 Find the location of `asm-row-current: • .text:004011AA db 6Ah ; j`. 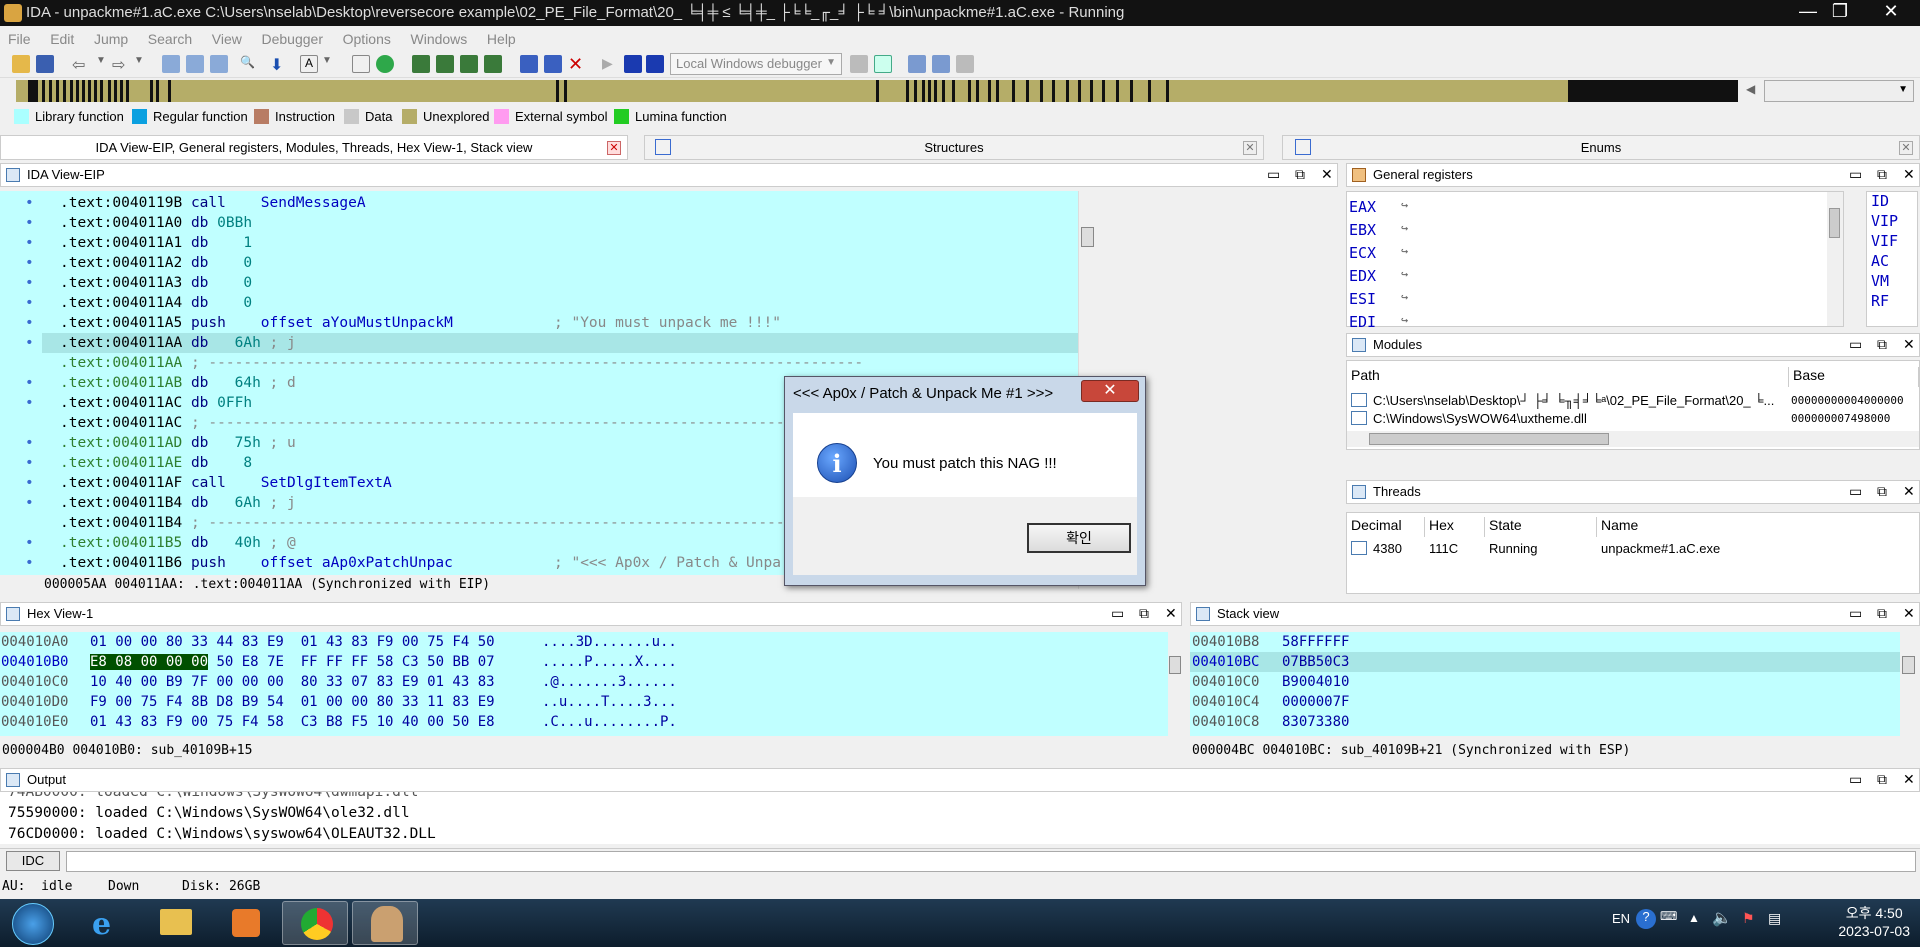

asm-row-current: • .text:004011AA db 6Ah ; j is located at coordinates (551, 343).